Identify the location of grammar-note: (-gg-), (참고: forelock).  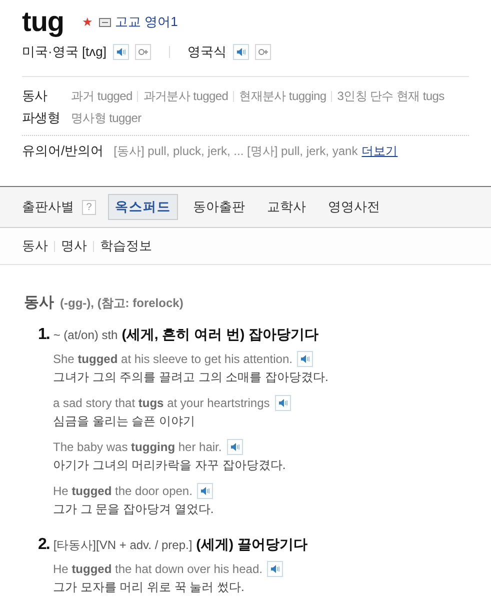
(122, 303).